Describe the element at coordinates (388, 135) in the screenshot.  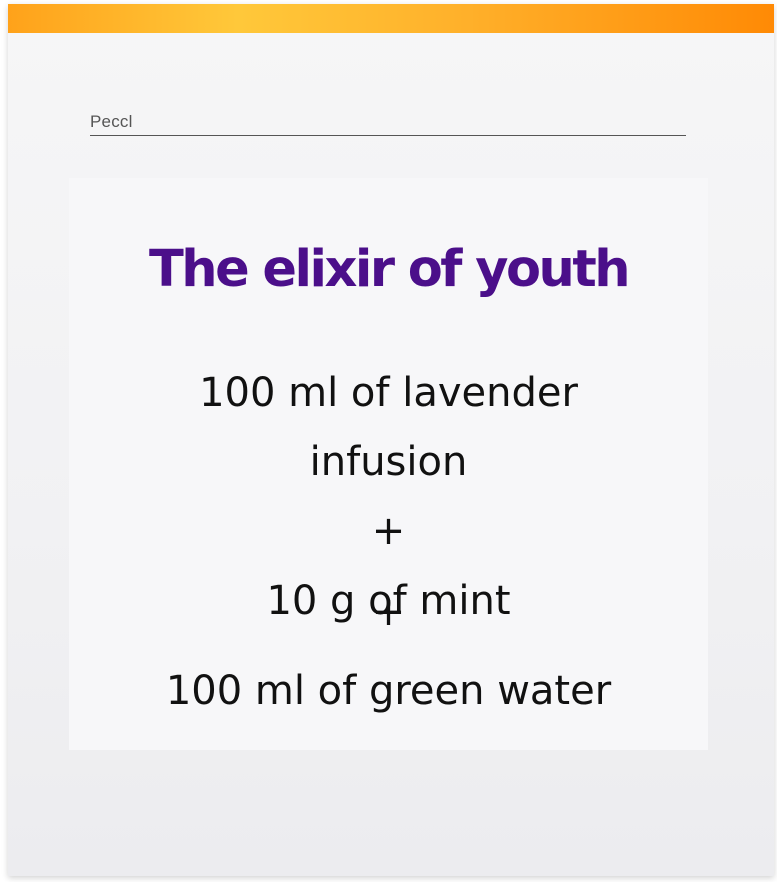
I see `header-rule` at that location.